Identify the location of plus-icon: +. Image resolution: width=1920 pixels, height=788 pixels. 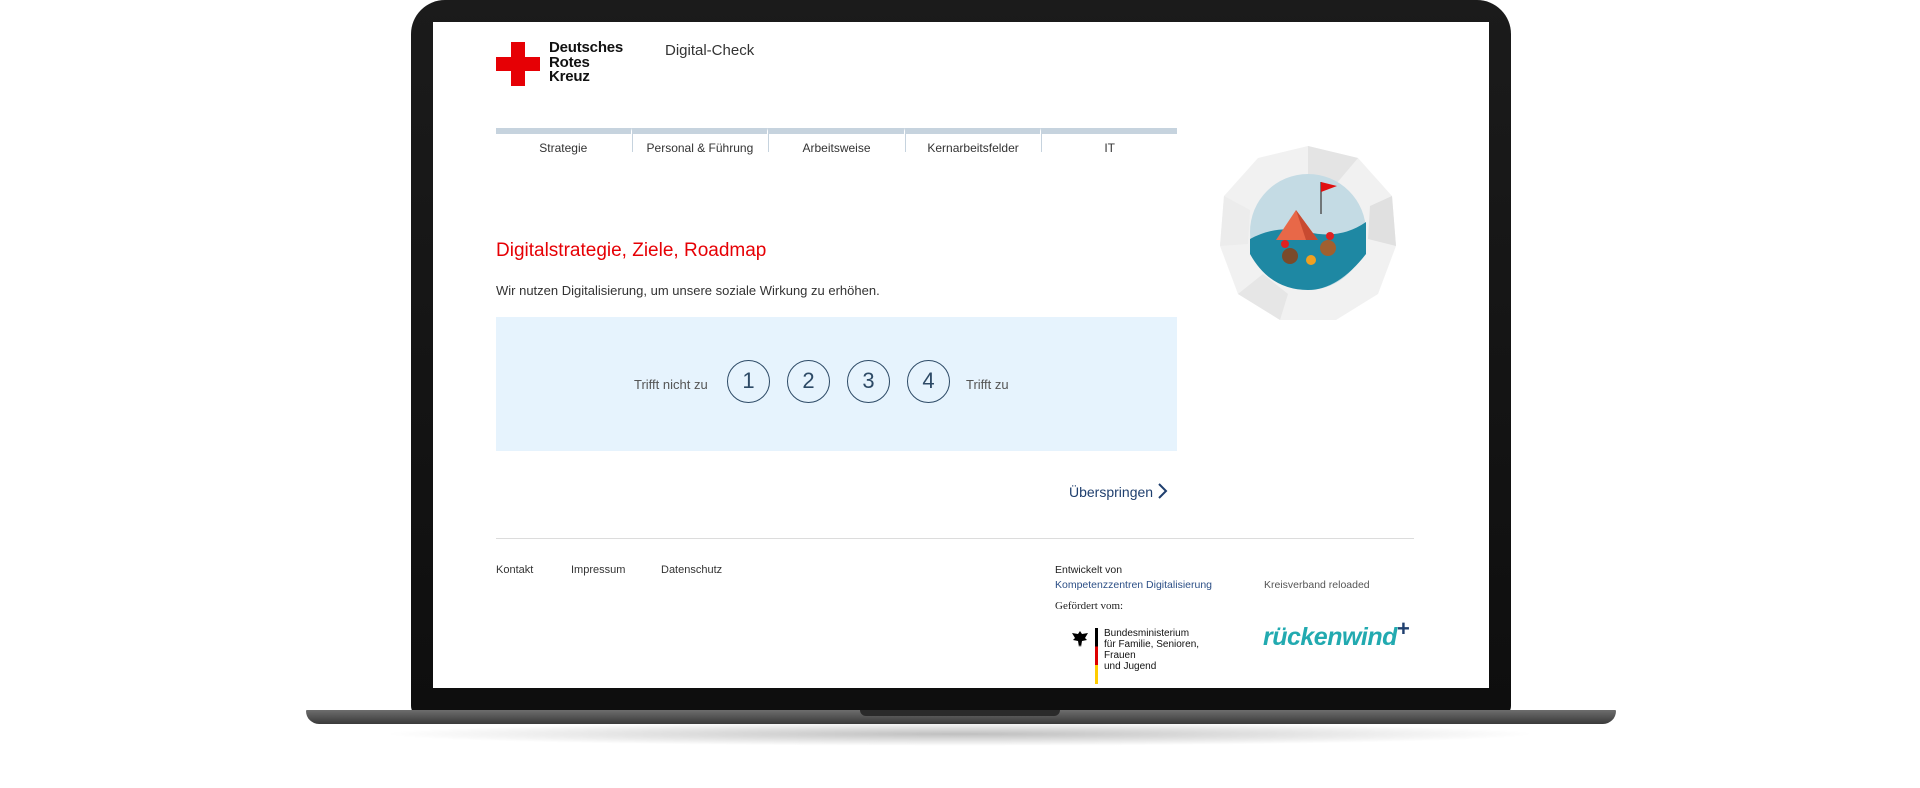
(1403, 628).